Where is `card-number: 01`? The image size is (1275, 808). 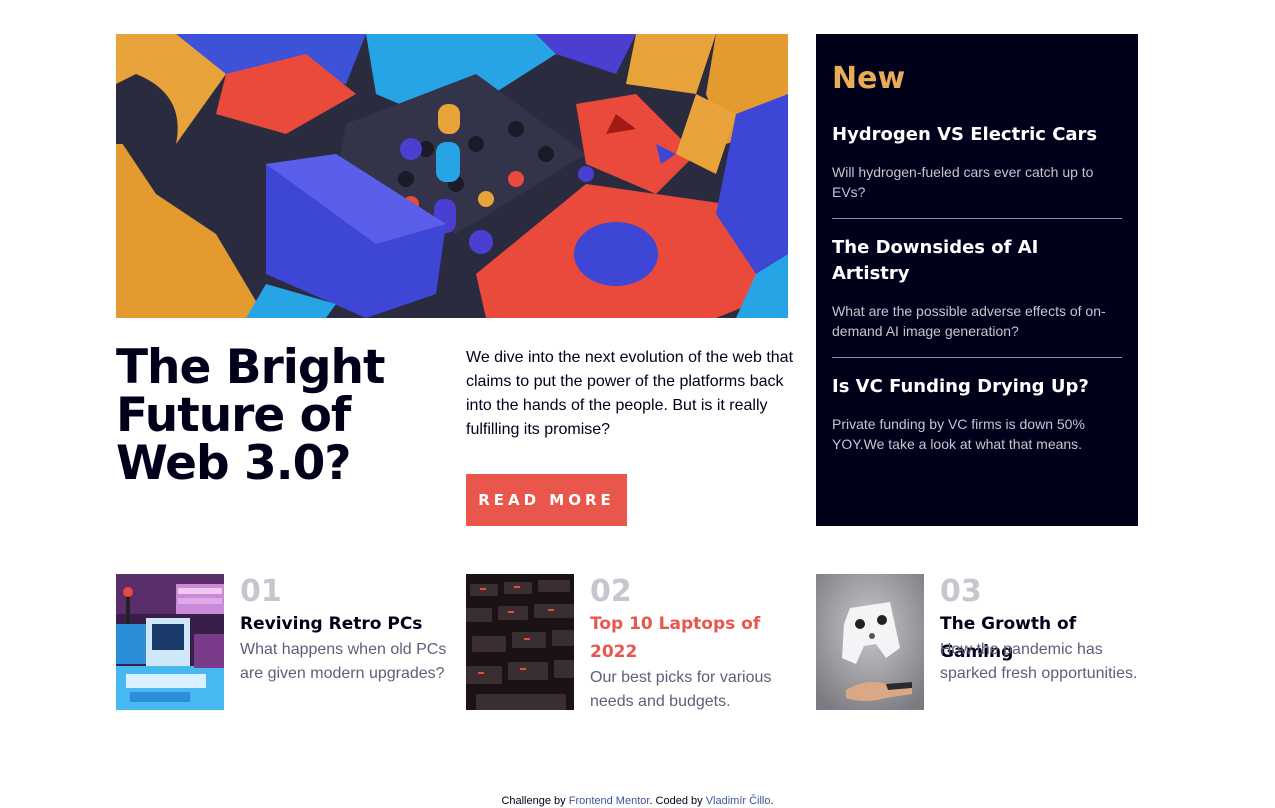
card-number: 01 is located at coordinates (261, 591).